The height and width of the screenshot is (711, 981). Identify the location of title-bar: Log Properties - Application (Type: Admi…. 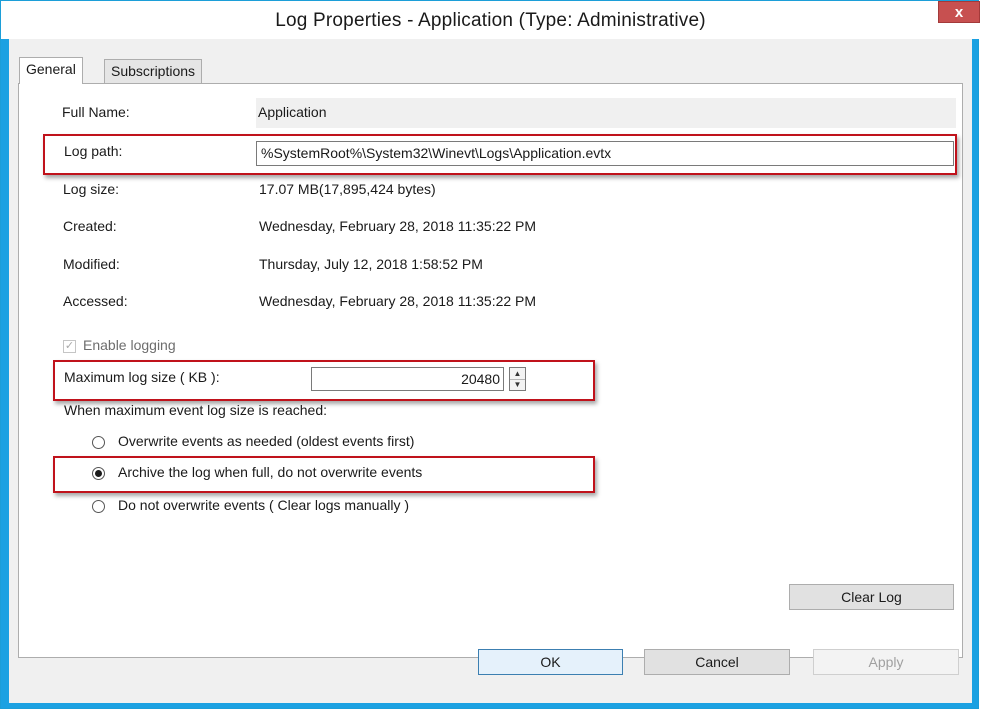
(490, 20).